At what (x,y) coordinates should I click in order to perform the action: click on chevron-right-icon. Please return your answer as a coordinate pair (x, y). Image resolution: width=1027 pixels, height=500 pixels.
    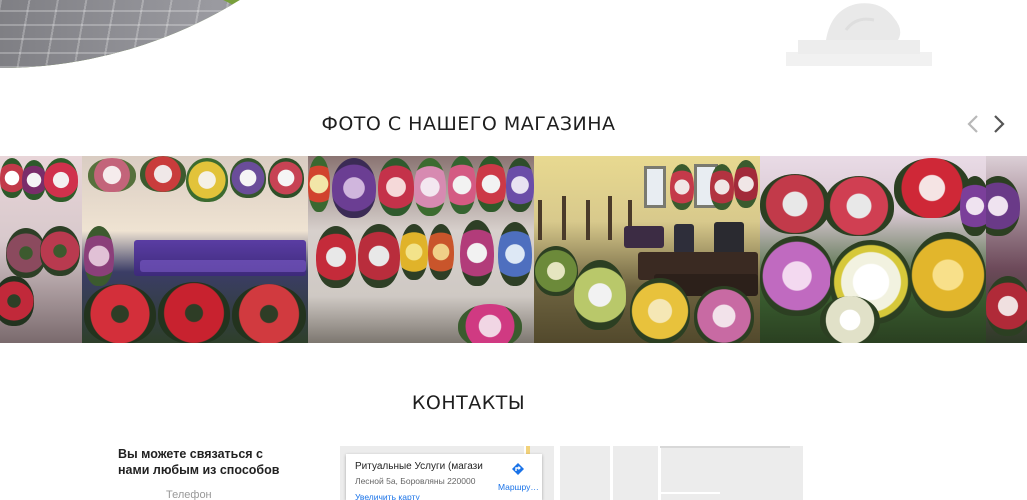
    Looking at the image, I should click on (999, 124).